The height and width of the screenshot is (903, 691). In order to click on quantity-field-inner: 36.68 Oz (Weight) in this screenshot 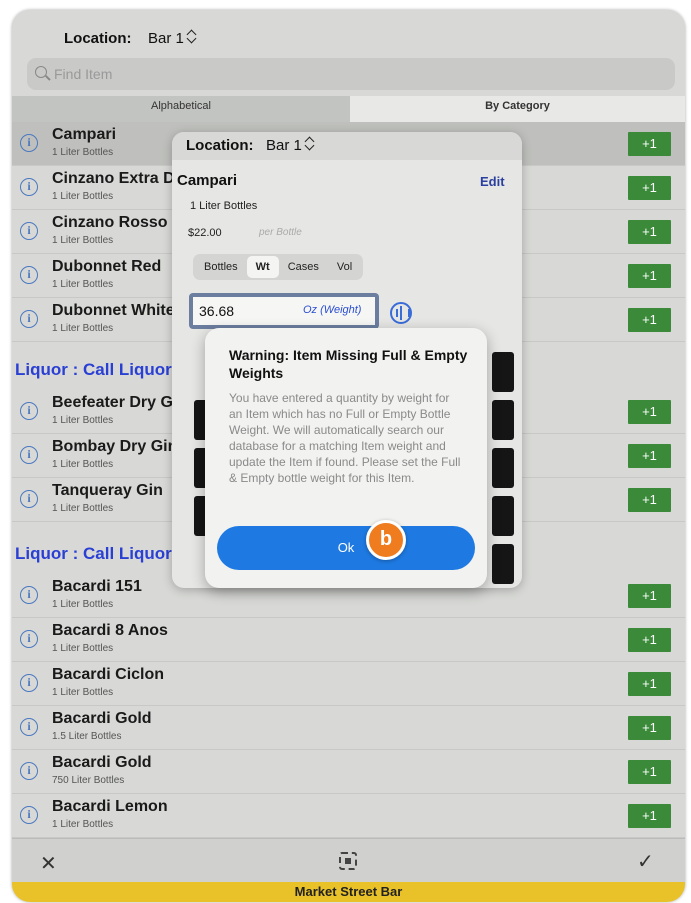, I will do `click(284, 311)`.